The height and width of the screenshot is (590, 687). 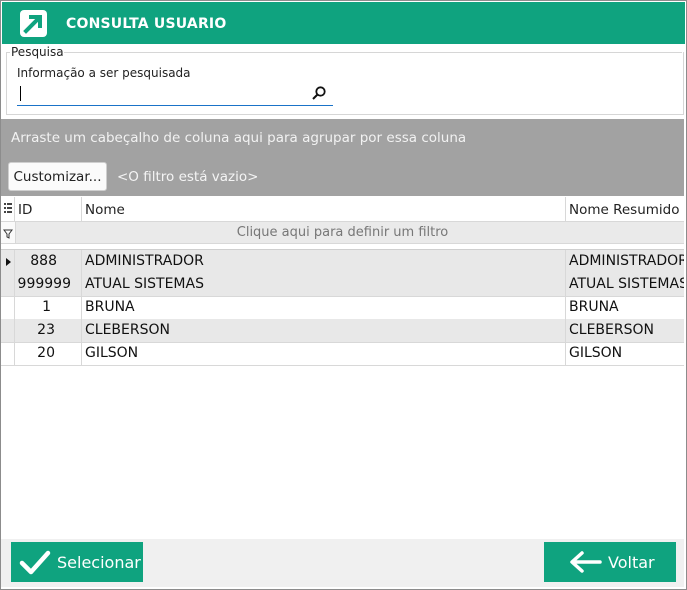 What do you see at coordinates (324, 353) in the screenshot?
I see `cell-nome: GILSON` at bounding box center [324, 353].